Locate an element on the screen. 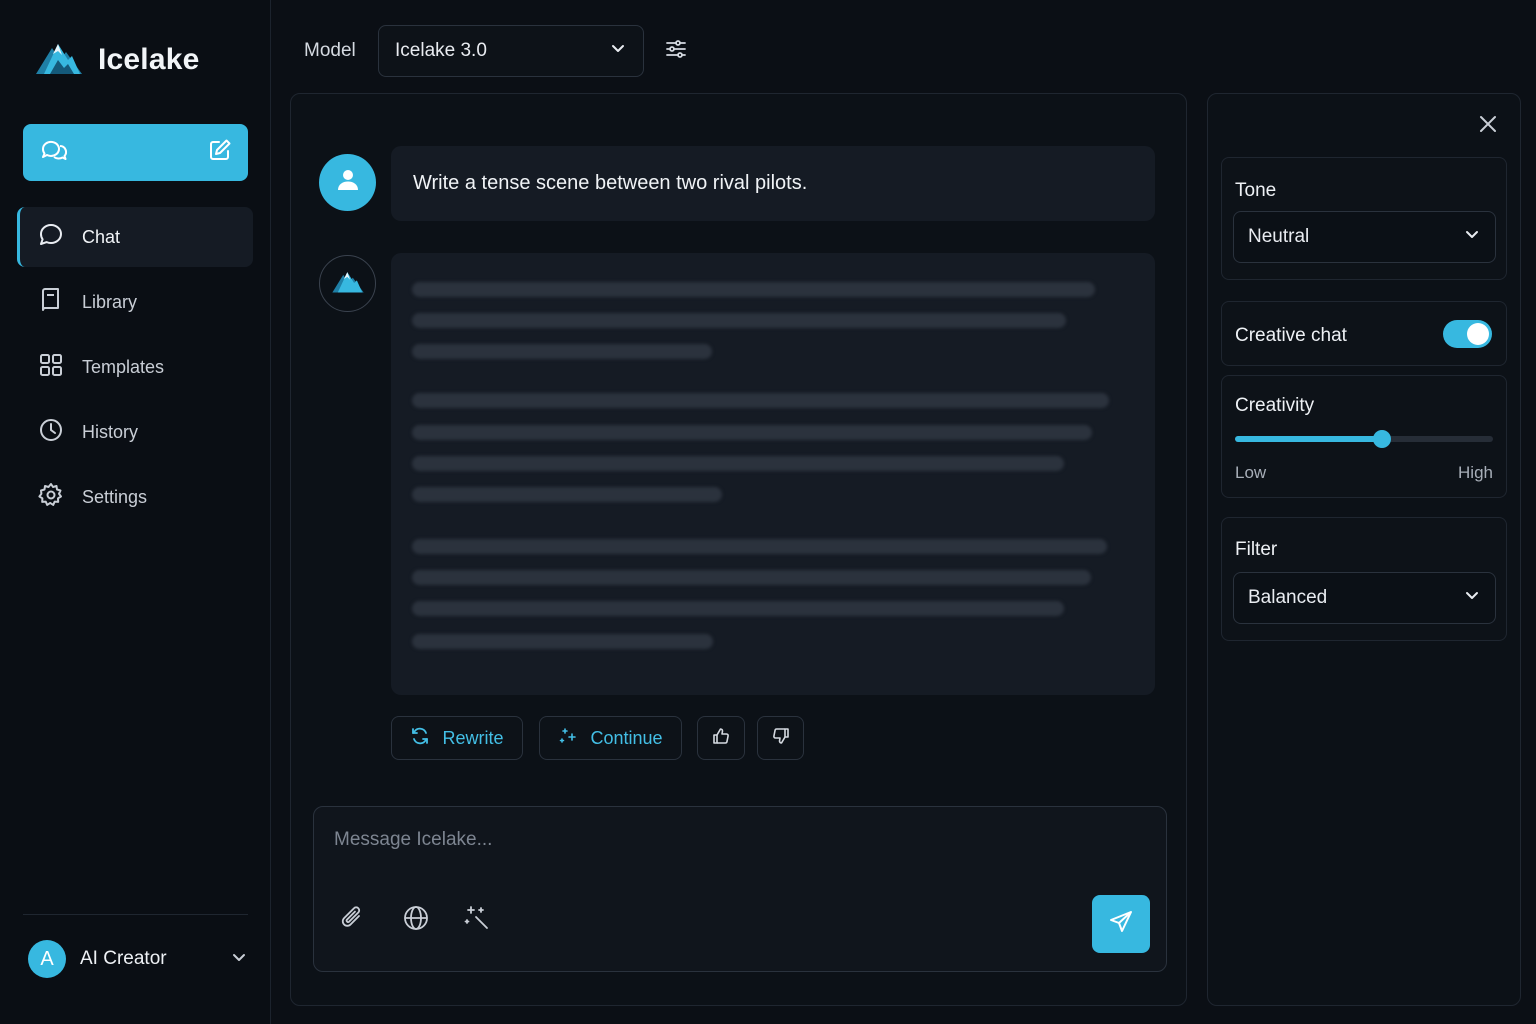  sidebar-divider is located at coordinates (135, 914).